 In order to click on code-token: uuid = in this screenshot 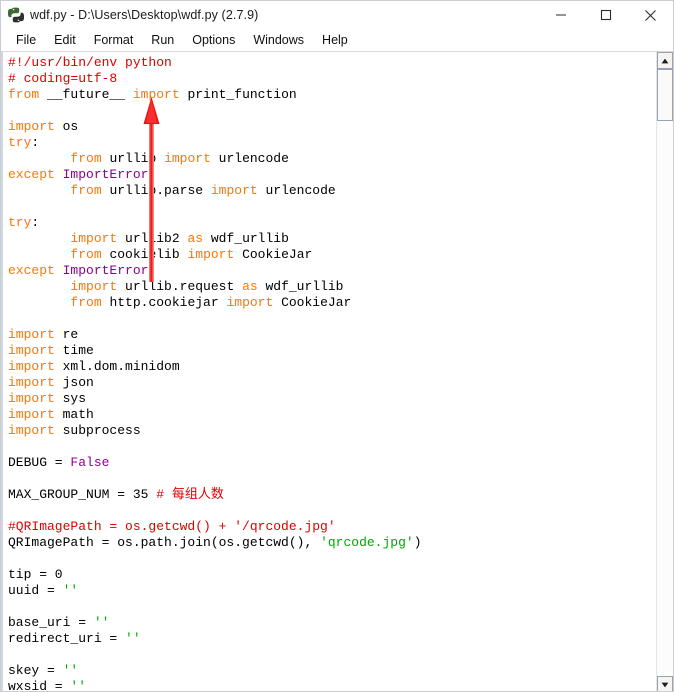, I will do `click(35, 590)`.